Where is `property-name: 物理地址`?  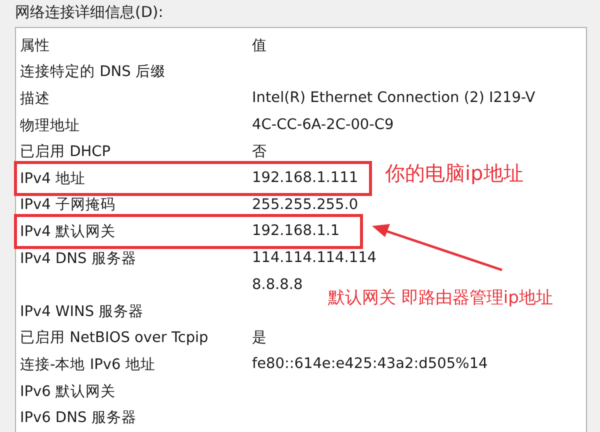
property-name: 物理地址 is located at coordinates (50, 125).